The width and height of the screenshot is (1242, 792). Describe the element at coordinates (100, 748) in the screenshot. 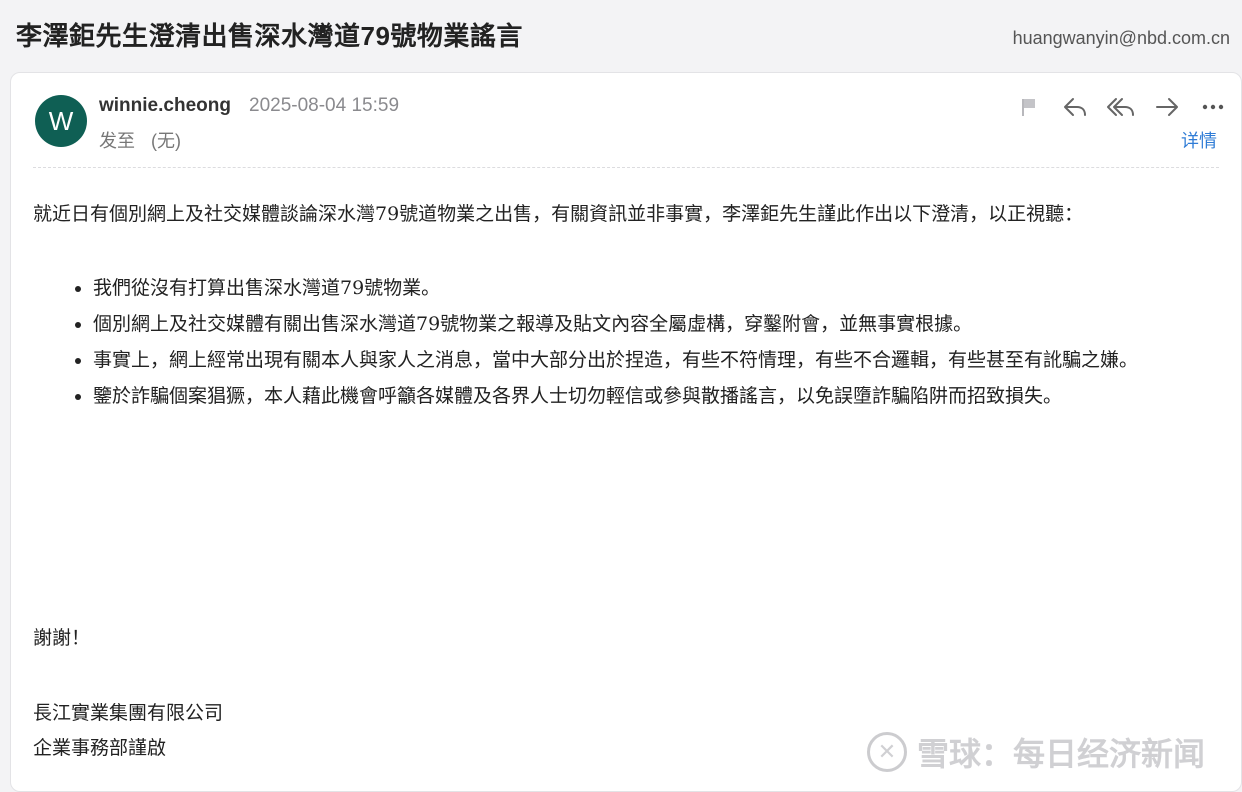

I see `signature-department: 企業事務部謹啟` at that location.